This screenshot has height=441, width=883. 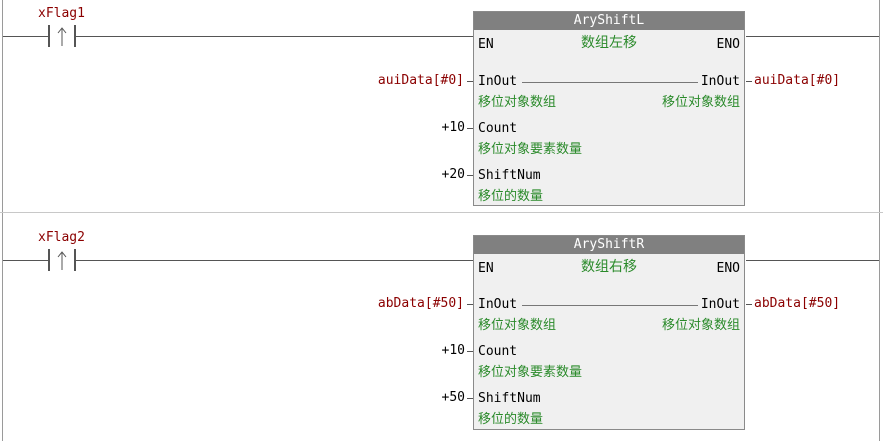 What do you see at coordinates (797, 303) in the screenshot?
I see `output-variable: abData[#50]` at bounding box center [797, 303].